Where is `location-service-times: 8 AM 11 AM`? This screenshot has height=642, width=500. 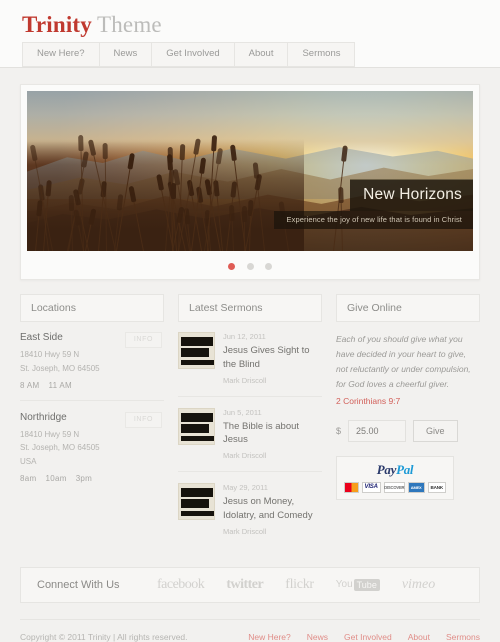 location-service-times: 8 AM 11 AM is located at coordinates (92, 385).